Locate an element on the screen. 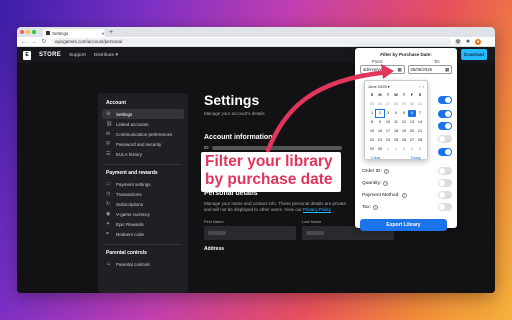 Image resolution: width=512 pixels, height=320 pixels. calendar-day: 14 is located at coordinates (420, 122).